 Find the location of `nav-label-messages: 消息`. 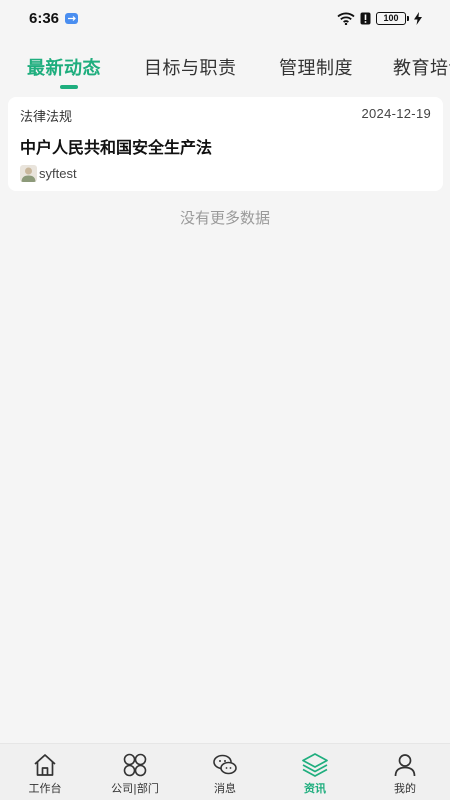

nav-label-messages: 消息 is located at coordinates (225, 788).